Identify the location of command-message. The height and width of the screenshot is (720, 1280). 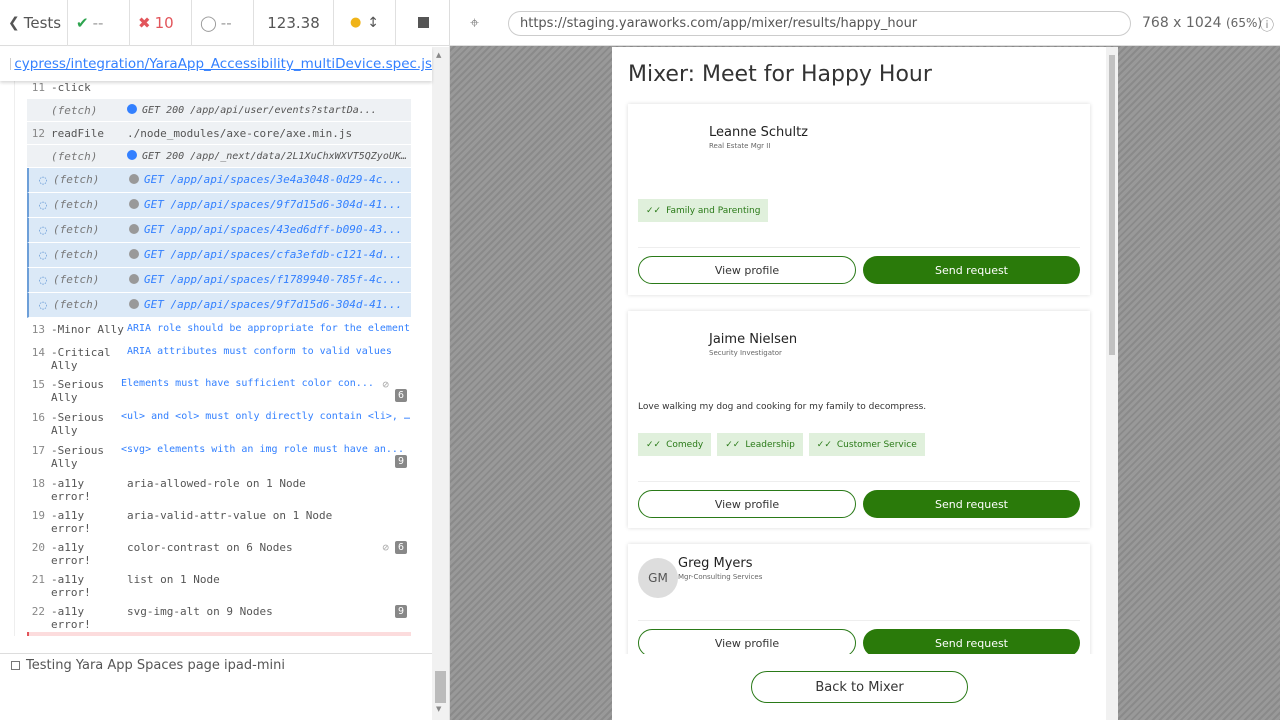
(269, 89).